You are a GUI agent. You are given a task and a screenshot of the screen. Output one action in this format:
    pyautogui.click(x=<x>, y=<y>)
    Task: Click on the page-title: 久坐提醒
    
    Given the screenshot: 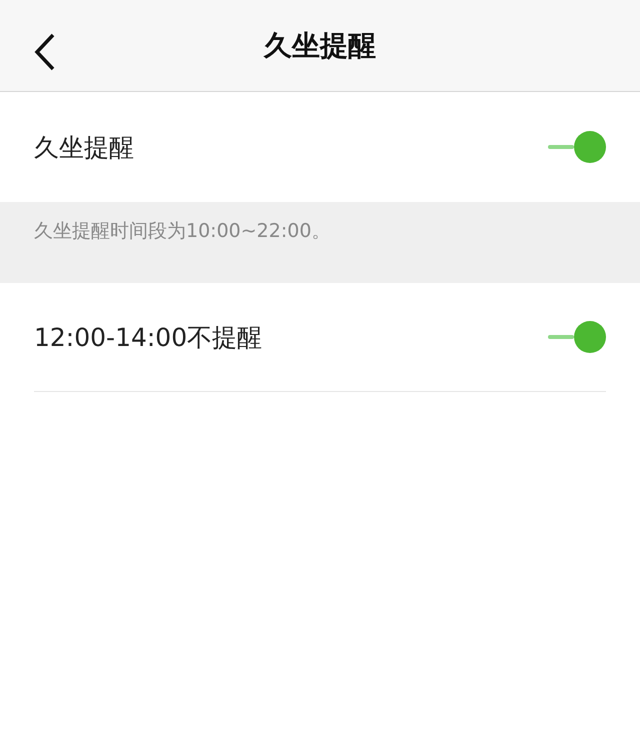 What is the action you would take?
    pyautogui.click(x=320, y=46)
    